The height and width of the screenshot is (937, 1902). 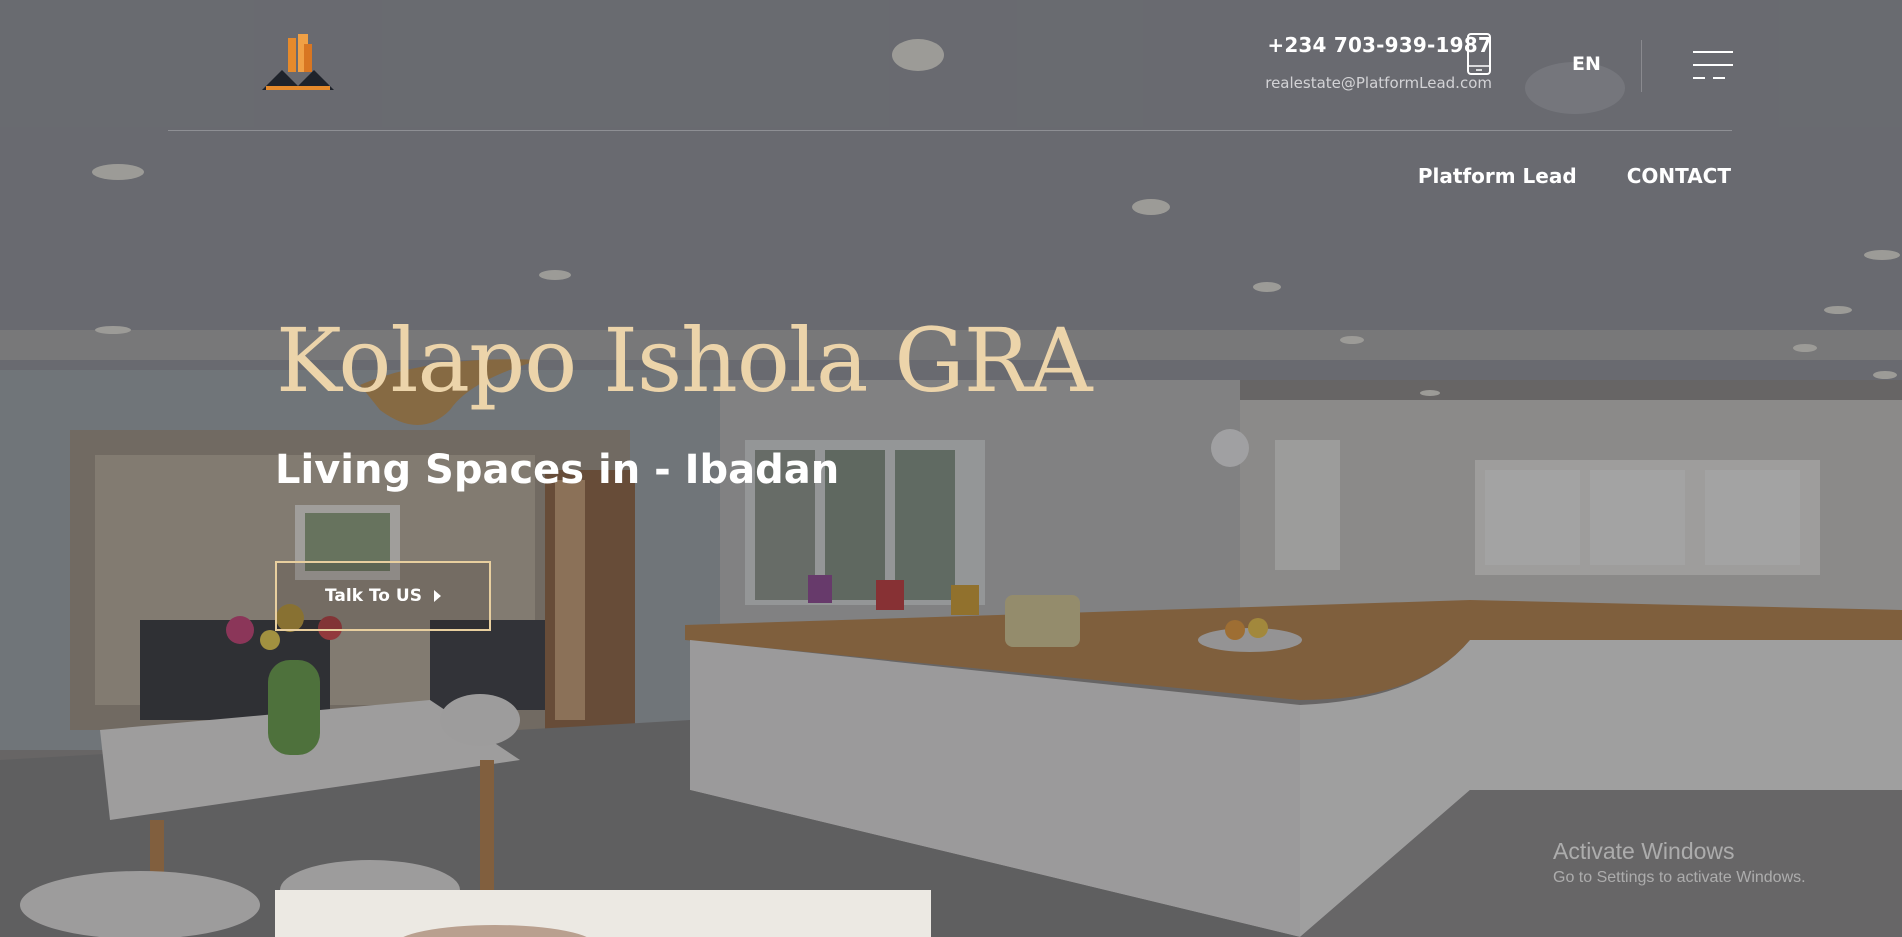 What do you see at coordinates (1497, 176) in the screenshot?
I see `nav-item-platform-lead: Platform Lead` at bounding box center [1497, 176].